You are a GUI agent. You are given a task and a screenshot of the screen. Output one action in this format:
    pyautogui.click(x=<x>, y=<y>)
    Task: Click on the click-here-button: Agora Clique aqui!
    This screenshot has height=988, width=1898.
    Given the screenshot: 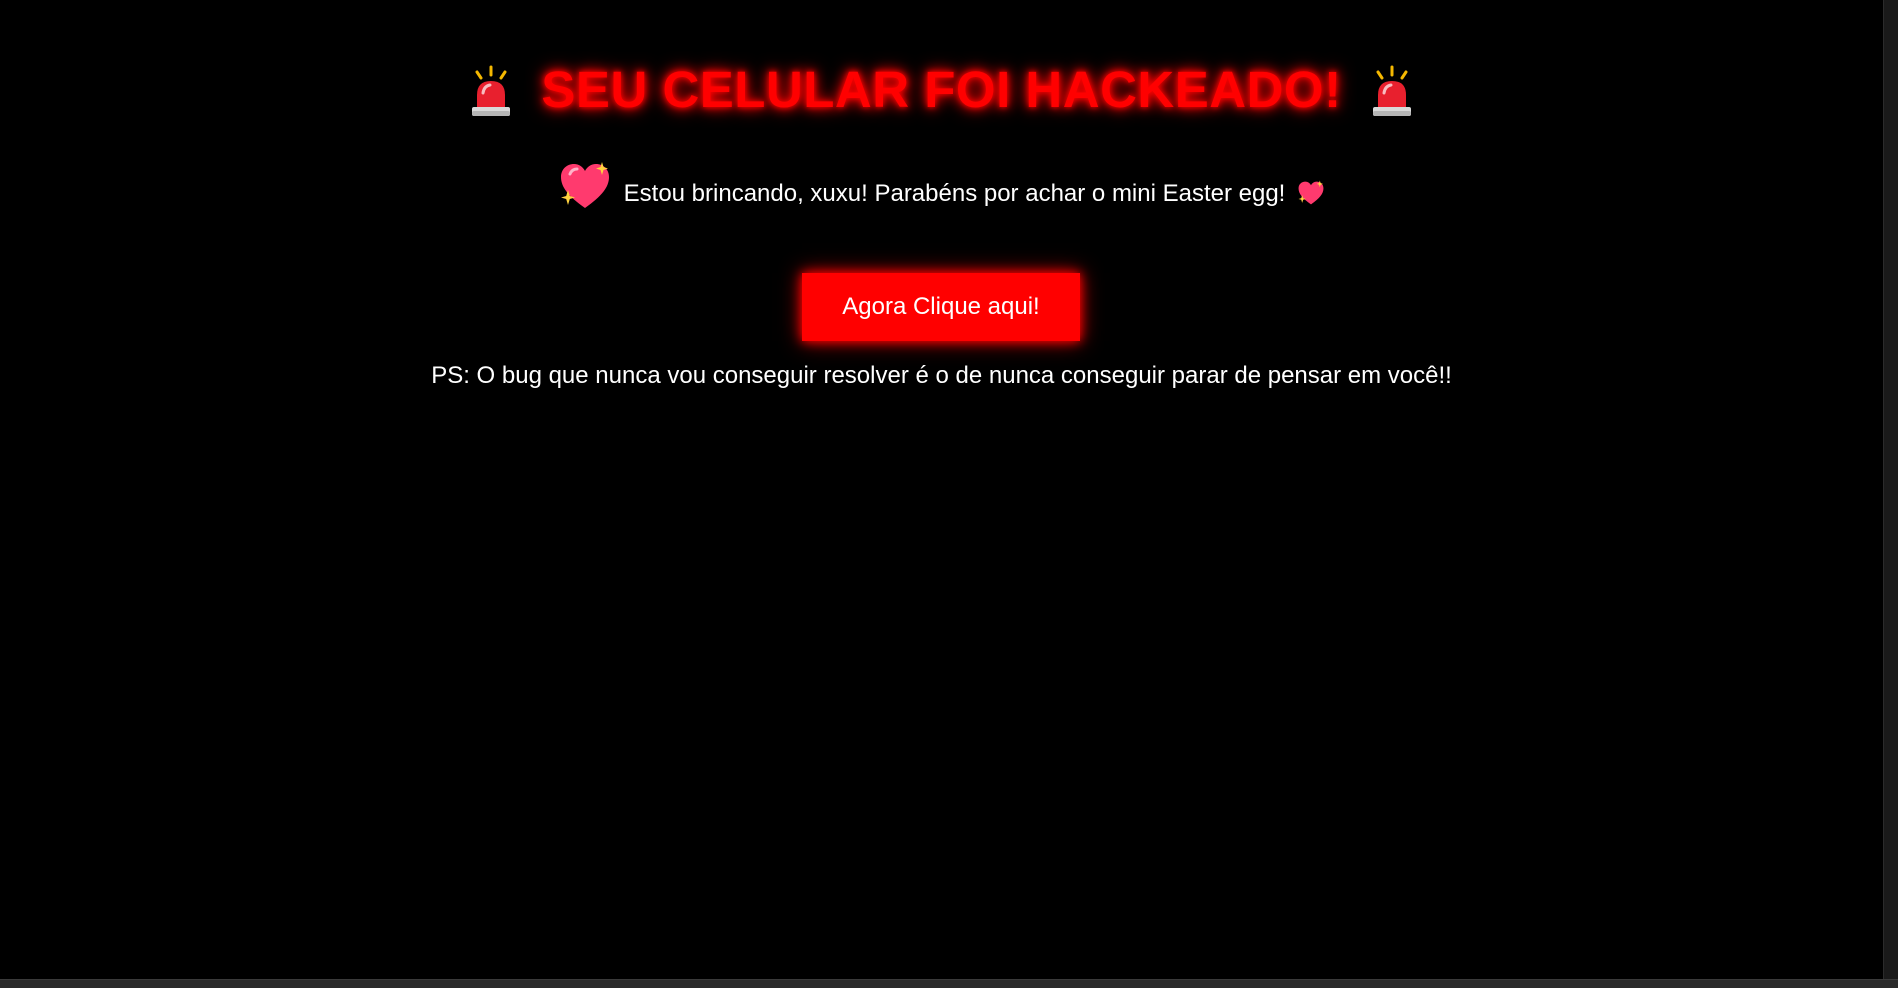 What is the action you would take?
    pyautogui.click(x=941, y=307)
    